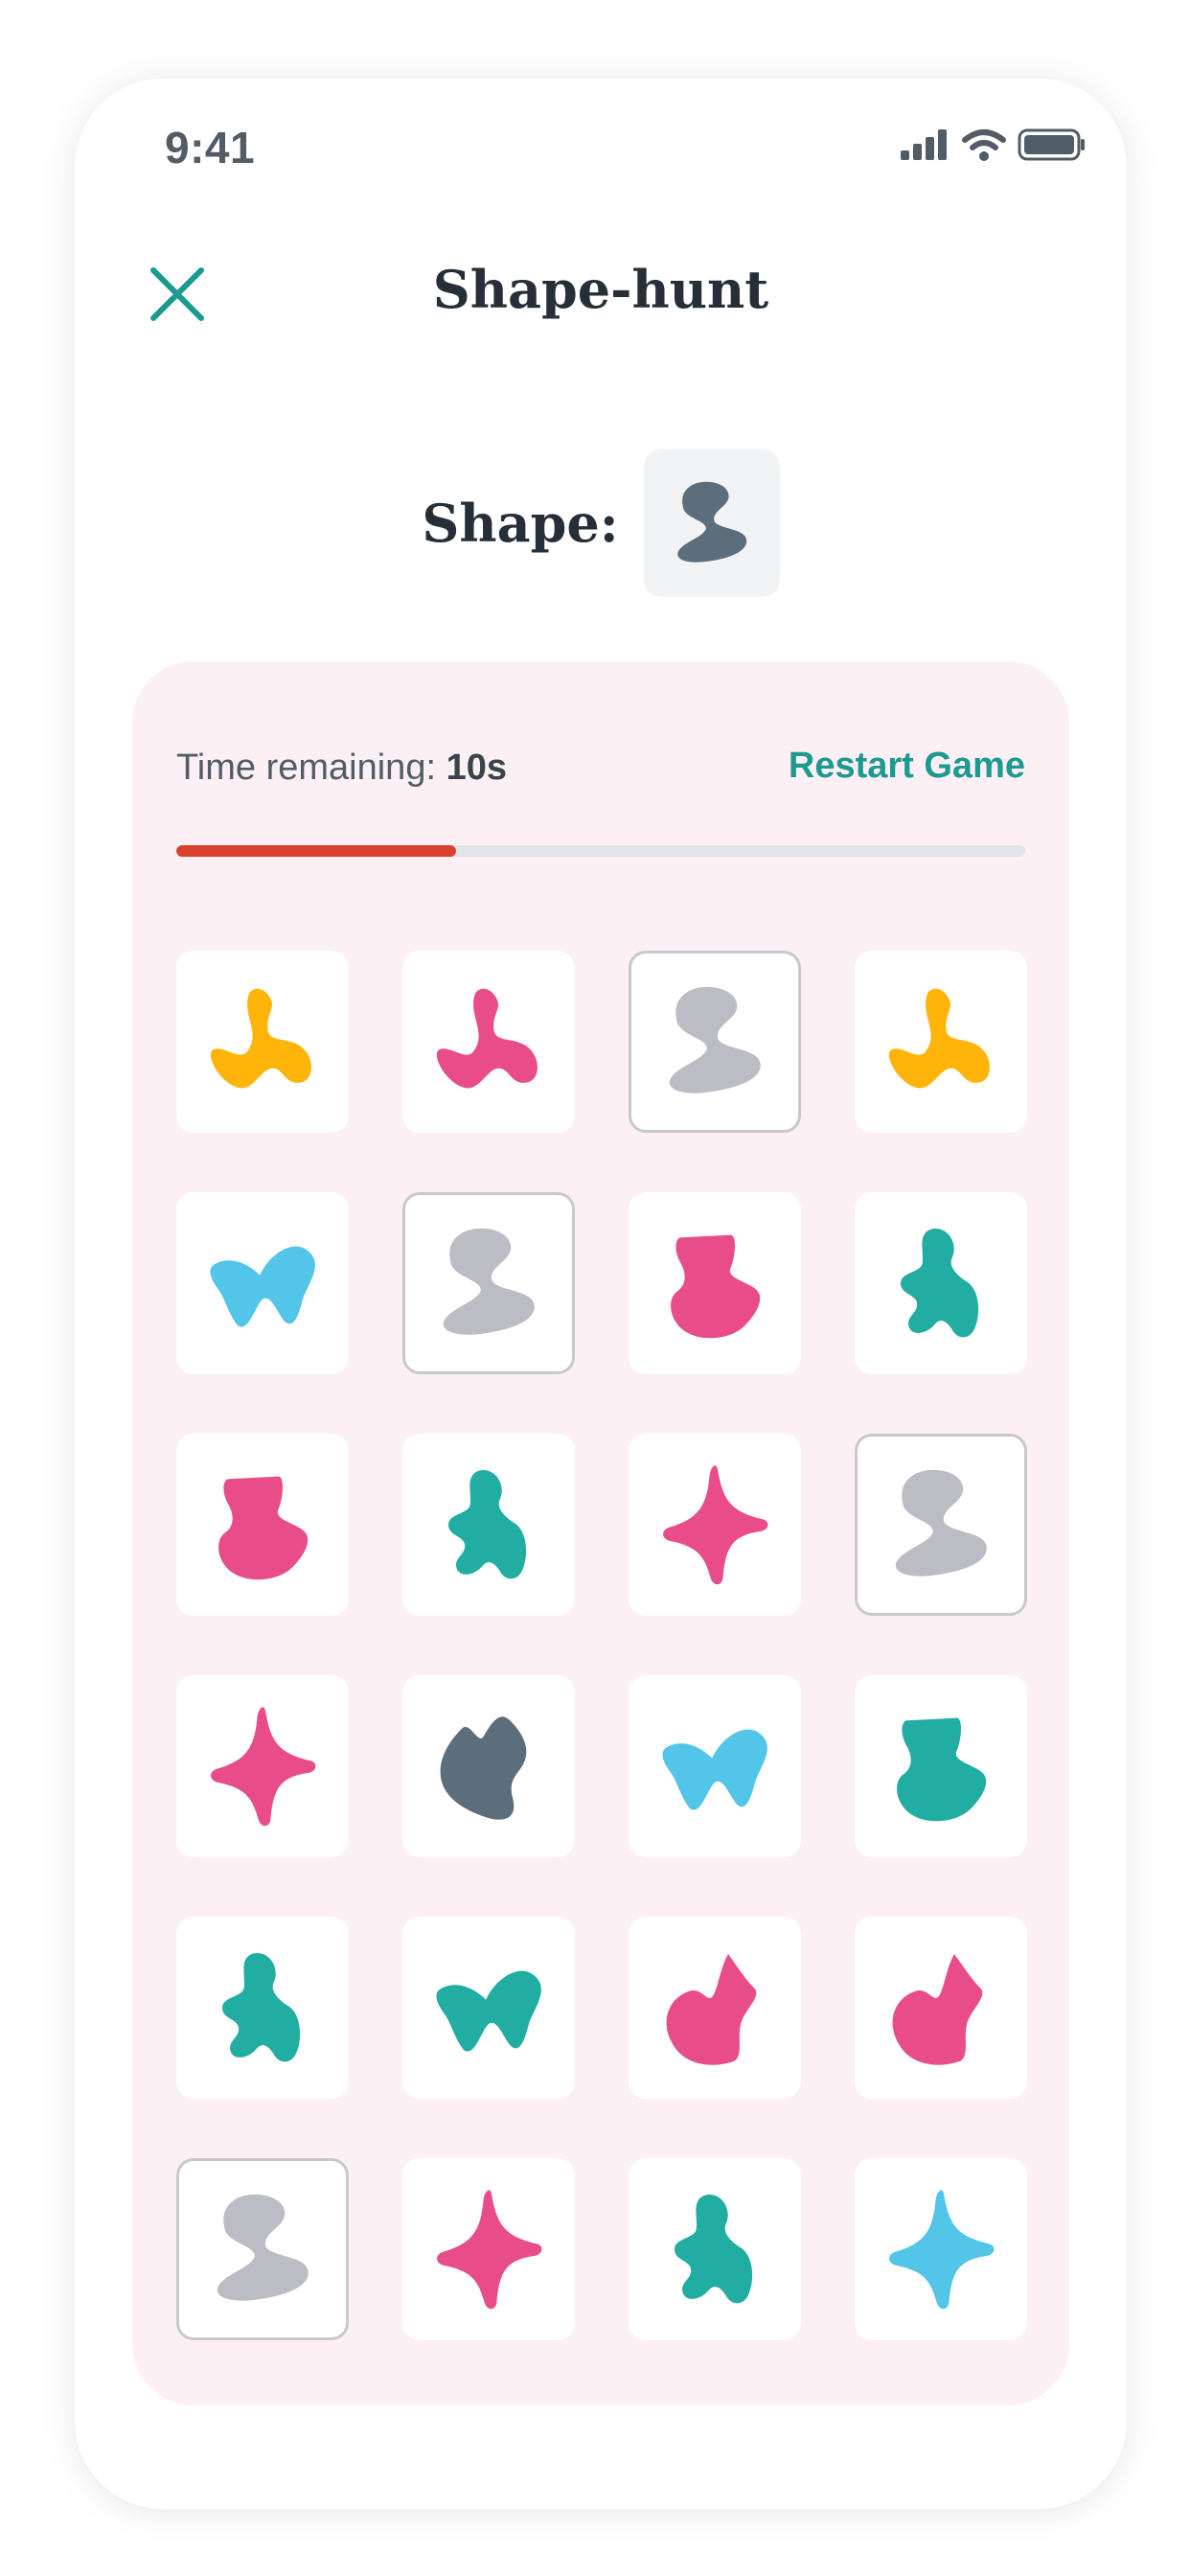 The image size is (1190, 2576). Describe the element at coordinates (601, 851) in the screenshot. I see `time-progress-bar` at that location.